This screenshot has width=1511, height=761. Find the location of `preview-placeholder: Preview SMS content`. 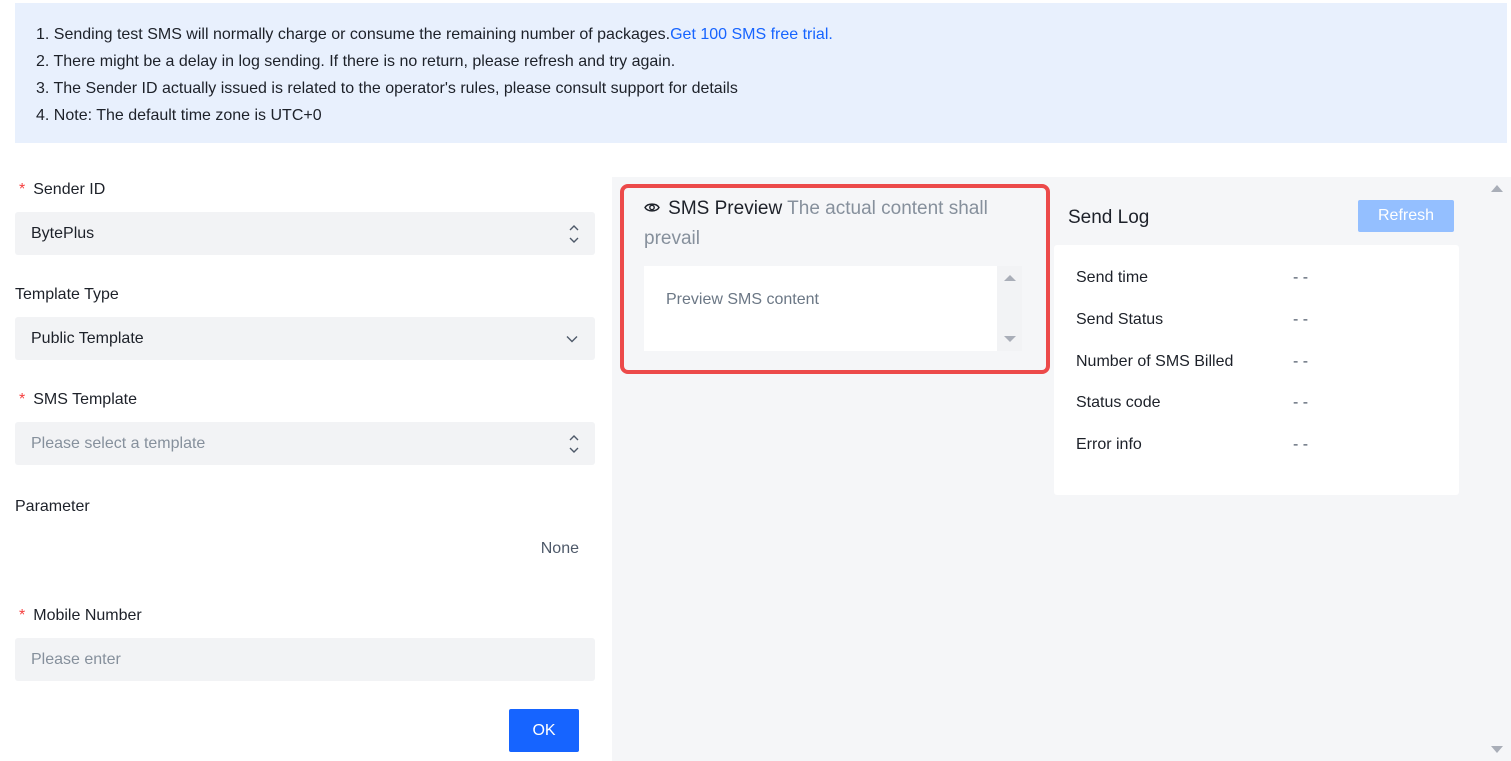

preview-placeholder: Preview SMS content is located at coordinates (742, 299).